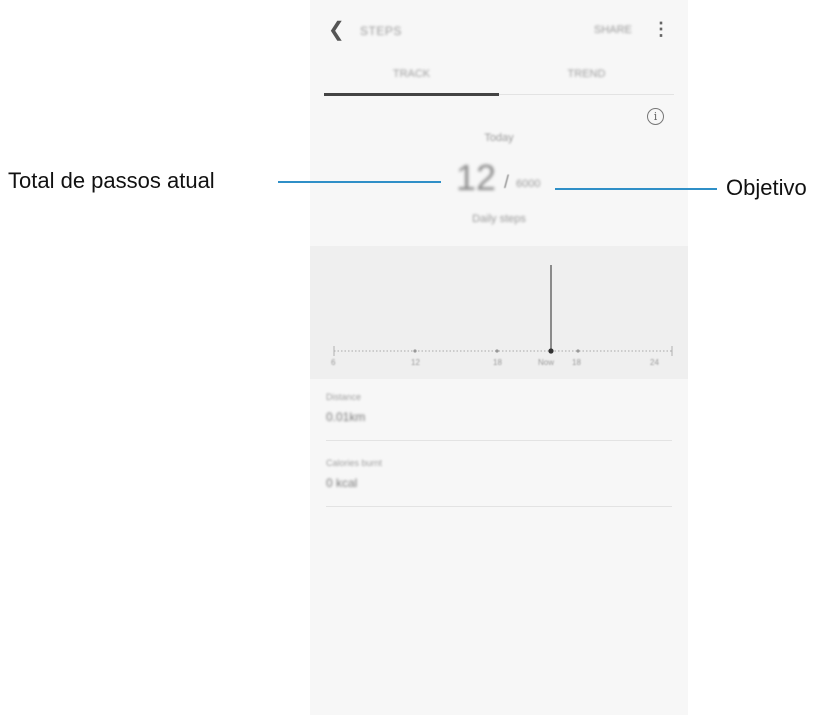 Image resolution: width=838 pixels, height=715 pixels. Describe the element at coordinates (586, 74) in the screenshot. I see `tab-trend: TREND` at that location.